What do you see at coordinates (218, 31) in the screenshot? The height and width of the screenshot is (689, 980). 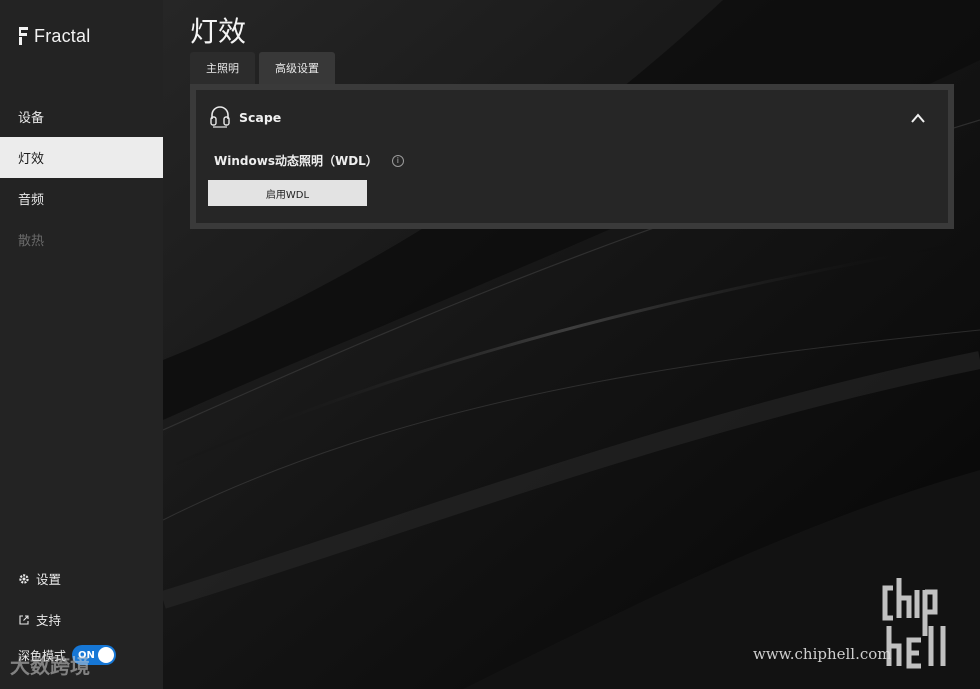 I see `page-title: 灯效` at bounding box center [218, 31].